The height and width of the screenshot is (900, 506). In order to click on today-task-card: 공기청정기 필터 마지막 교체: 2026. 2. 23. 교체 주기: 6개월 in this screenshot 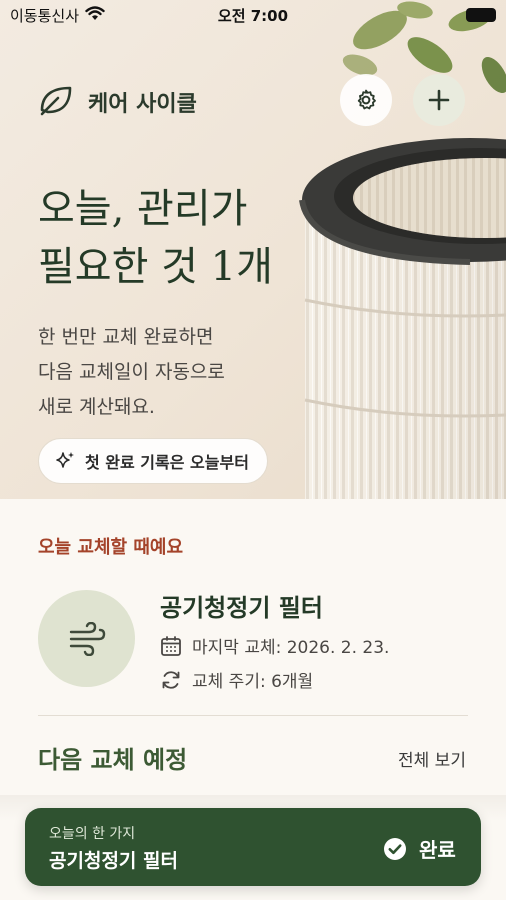, I will do `click(253, 640)`.